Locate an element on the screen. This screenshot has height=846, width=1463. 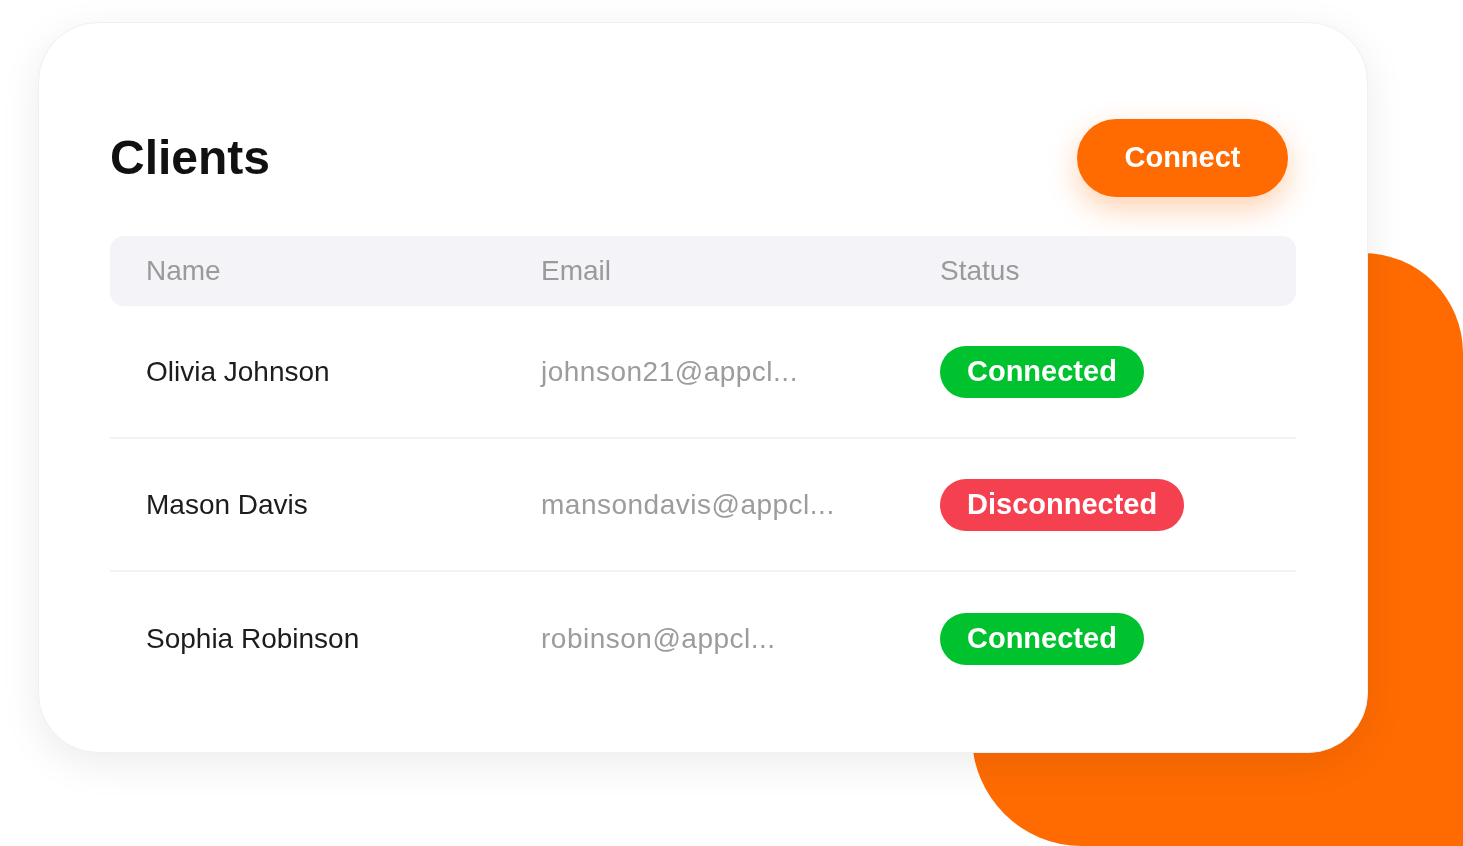
column-header: Status is located at coordinates (980, 271).